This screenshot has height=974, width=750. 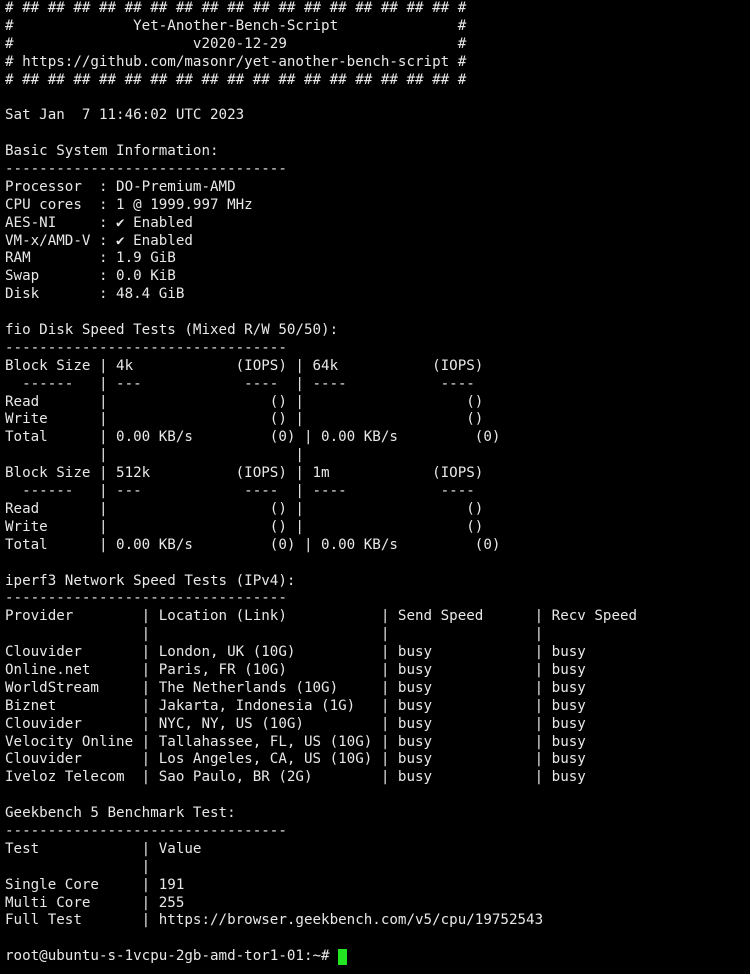 What do you see at coordinates (112, 151) in the screenshot?
I see `terminal-line: Basic System Information:` at bounding box center [112, 151].